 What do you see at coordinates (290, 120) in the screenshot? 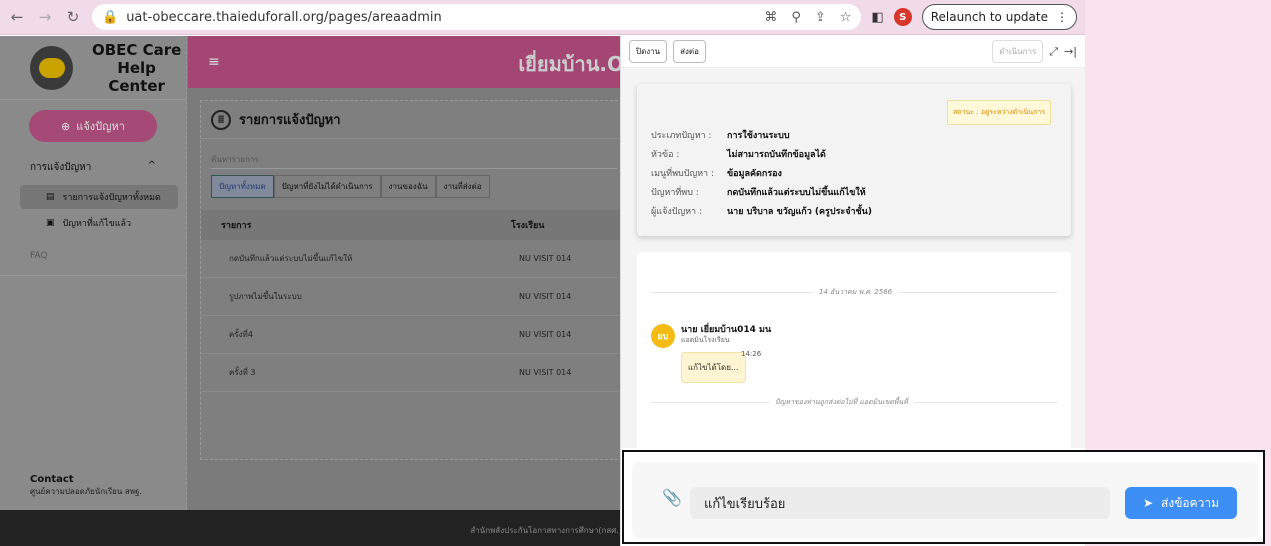
I see `list-title: รายการแจ้งปัญหา` at bounding box center [290, 120].